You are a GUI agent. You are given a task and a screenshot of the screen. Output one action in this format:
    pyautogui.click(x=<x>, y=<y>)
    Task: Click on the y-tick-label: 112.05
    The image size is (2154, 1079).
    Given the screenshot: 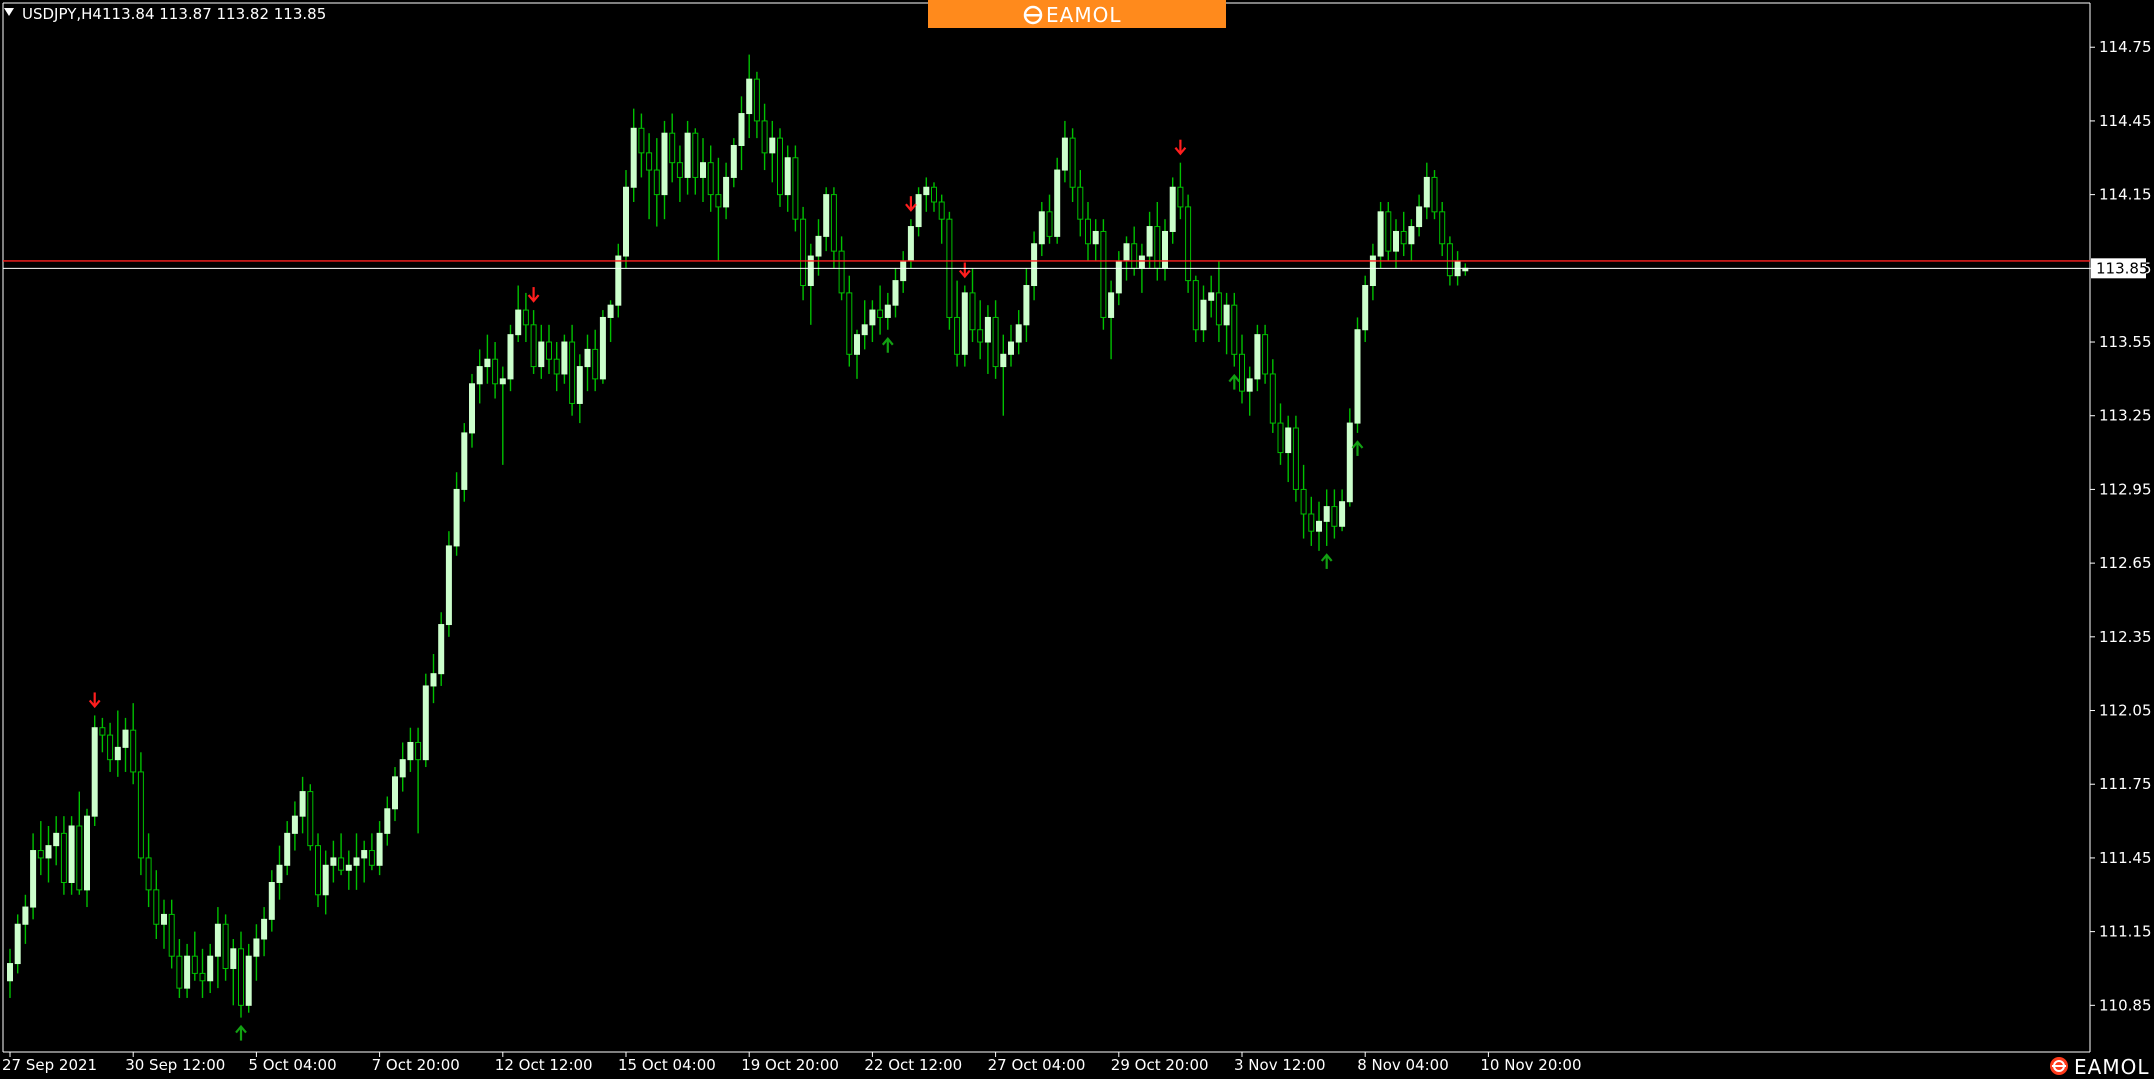 What is the action you would take?
    pyautogui.click(x=2125, y=711)
    